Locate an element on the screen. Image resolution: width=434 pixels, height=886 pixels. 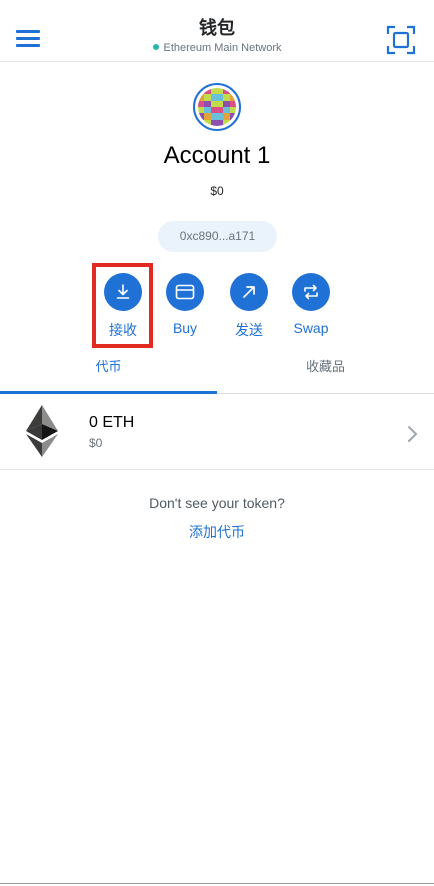
token-amount: 0 ETH is located at coordinates (112, 422).